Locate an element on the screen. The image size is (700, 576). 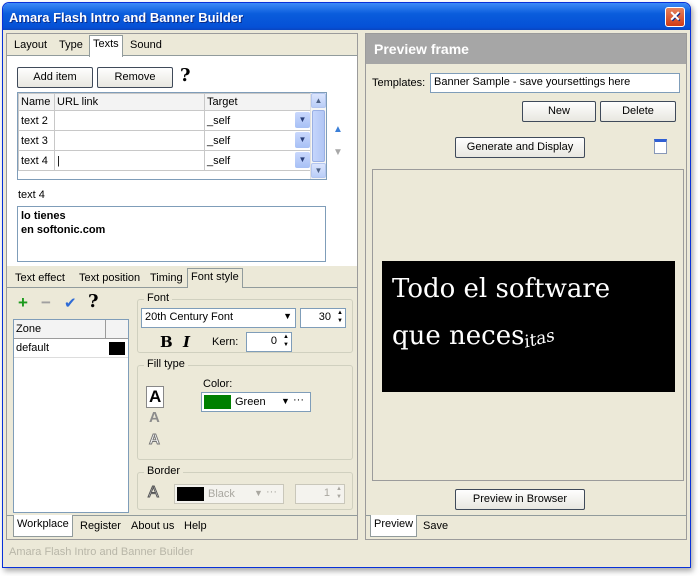
no-fill-icon: A is located at coordinates (155, 440).